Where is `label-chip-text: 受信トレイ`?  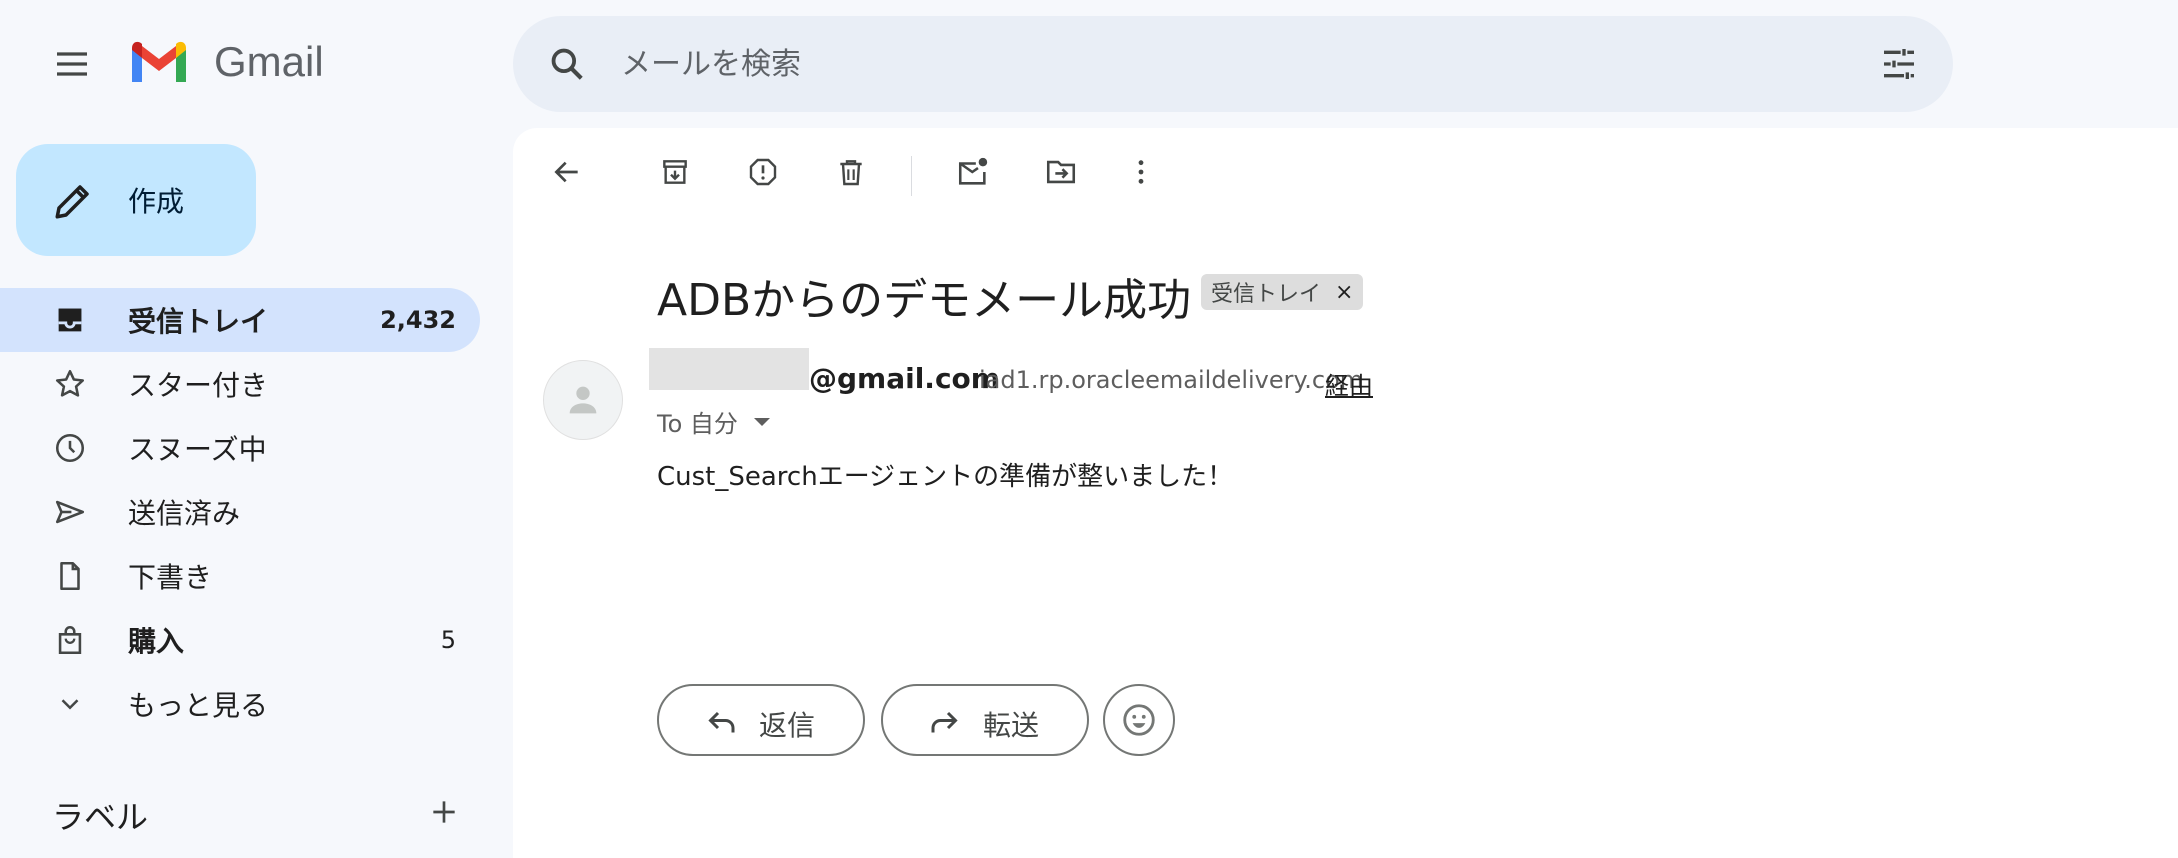 label-chip-text: 受信トレイ is located at coordinates (1266, 294).